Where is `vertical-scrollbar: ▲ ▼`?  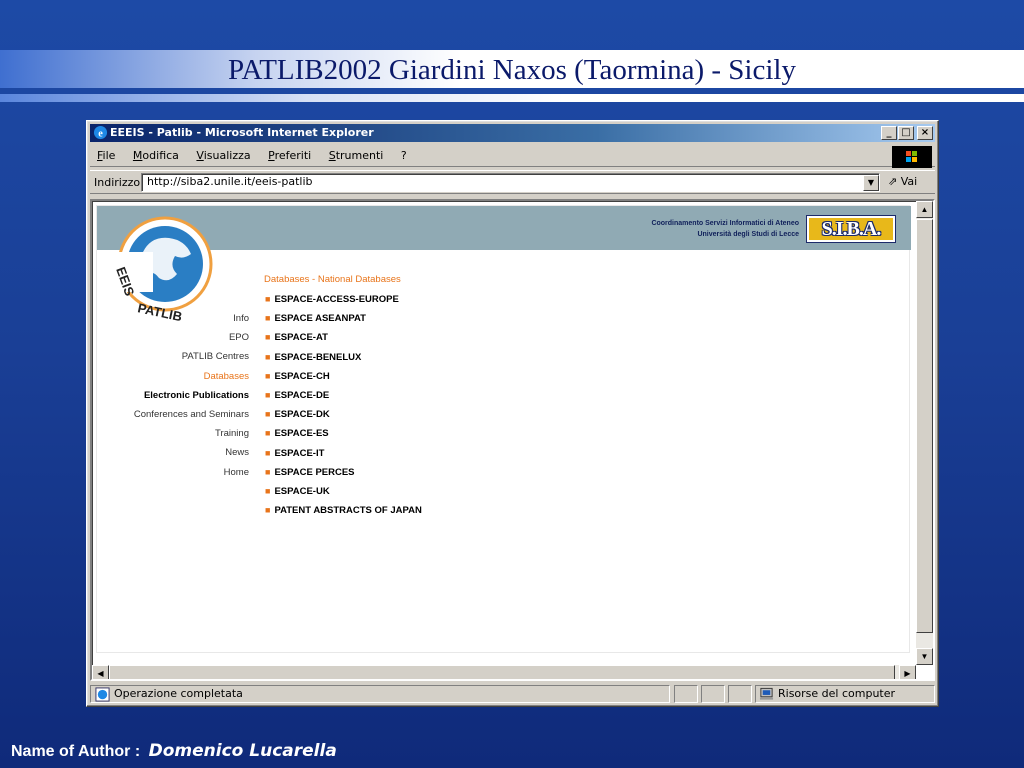
vertical-scrollbar: ▲ ▼ is located at coordinates (924, 433).